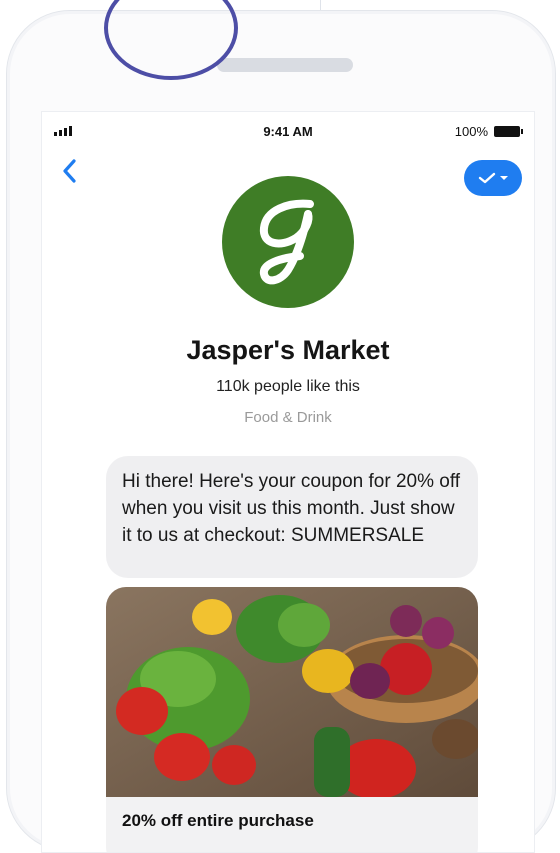 The height and width of the screenshot is (853, 560). Describe the element at coordinates (471, 131) in the screenshot. I see `battery-percent: 100%` at that location.